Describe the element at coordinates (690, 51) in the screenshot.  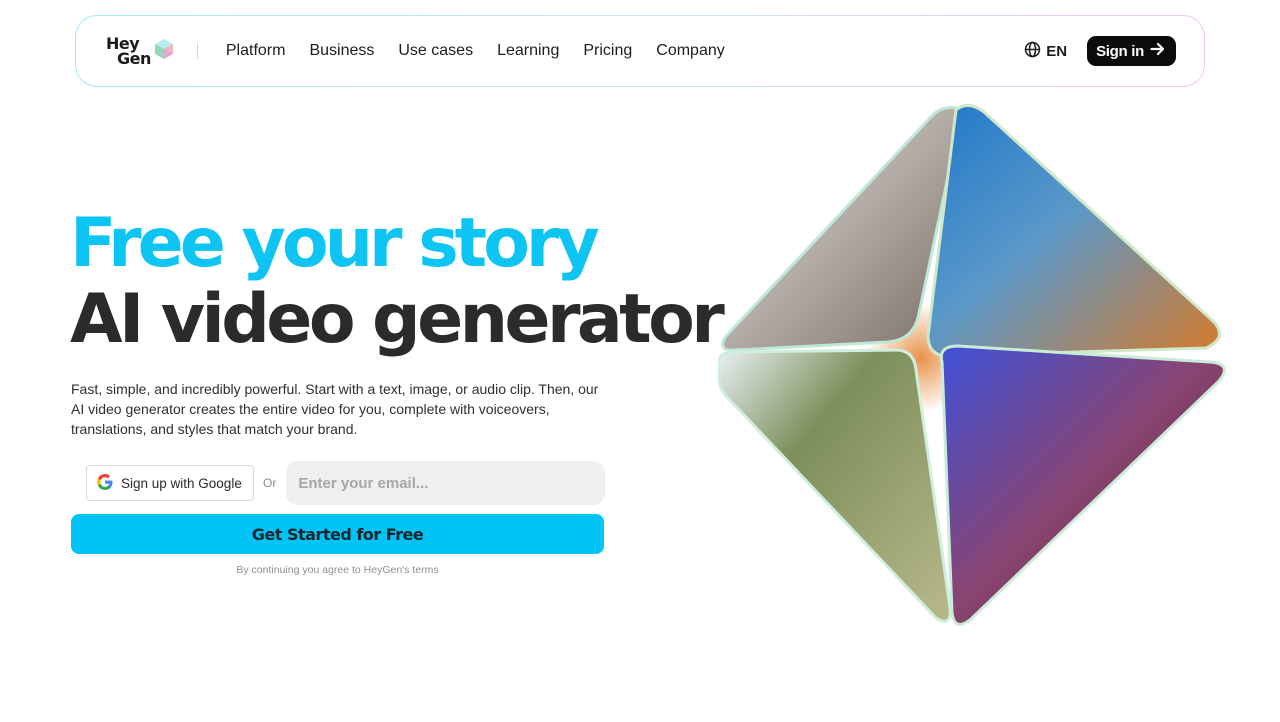
I see `nav-link-company: Company` at that location.